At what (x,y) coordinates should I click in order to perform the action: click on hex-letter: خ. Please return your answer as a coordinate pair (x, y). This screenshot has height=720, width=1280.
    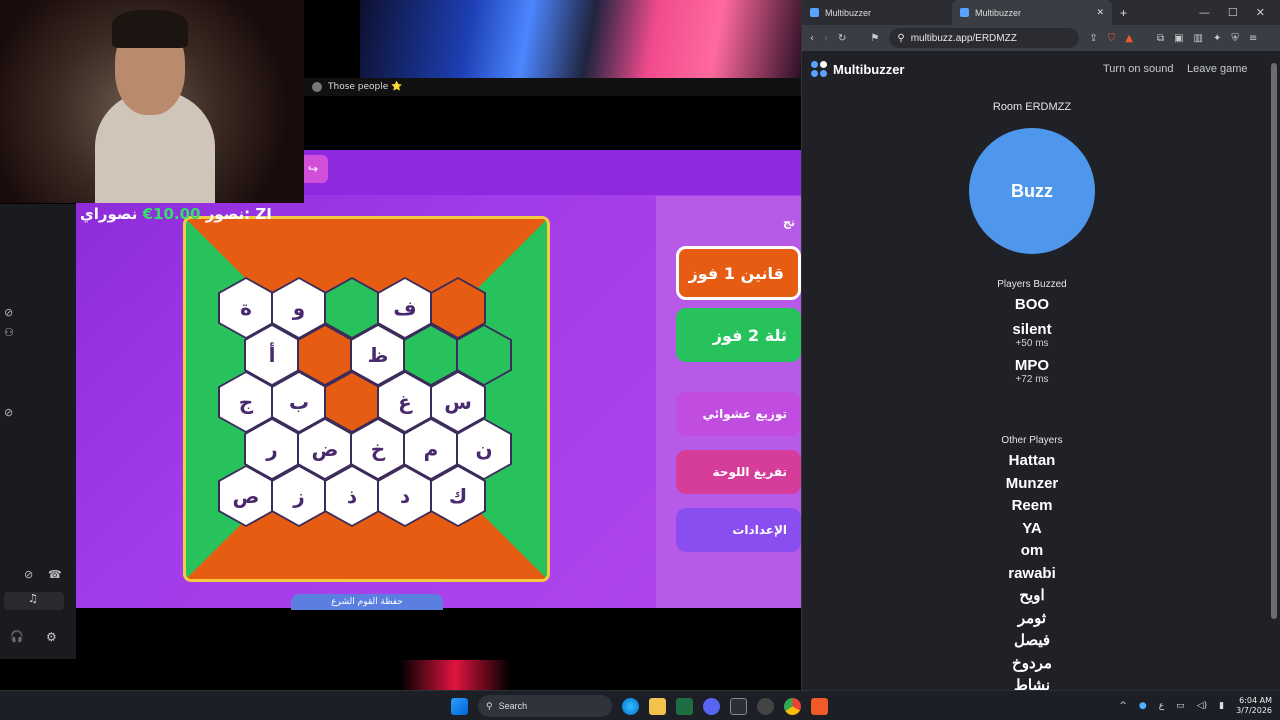
    Looking at the image, I should click on (378, 449).